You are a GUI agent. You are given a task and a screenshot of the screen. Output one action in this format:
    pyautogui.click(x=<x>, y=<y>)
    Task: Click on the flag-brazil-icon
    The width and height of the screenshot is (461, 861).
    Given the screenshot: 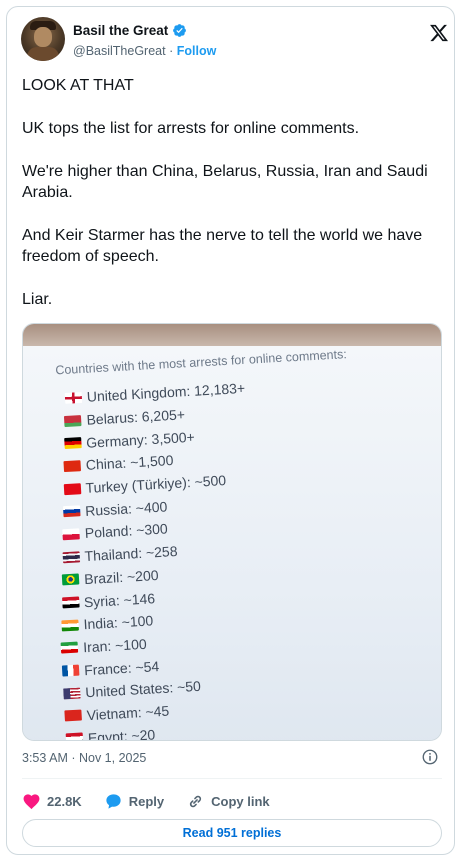 What is the action you would take?
    pyautogui.click(x=70, y=579)
    